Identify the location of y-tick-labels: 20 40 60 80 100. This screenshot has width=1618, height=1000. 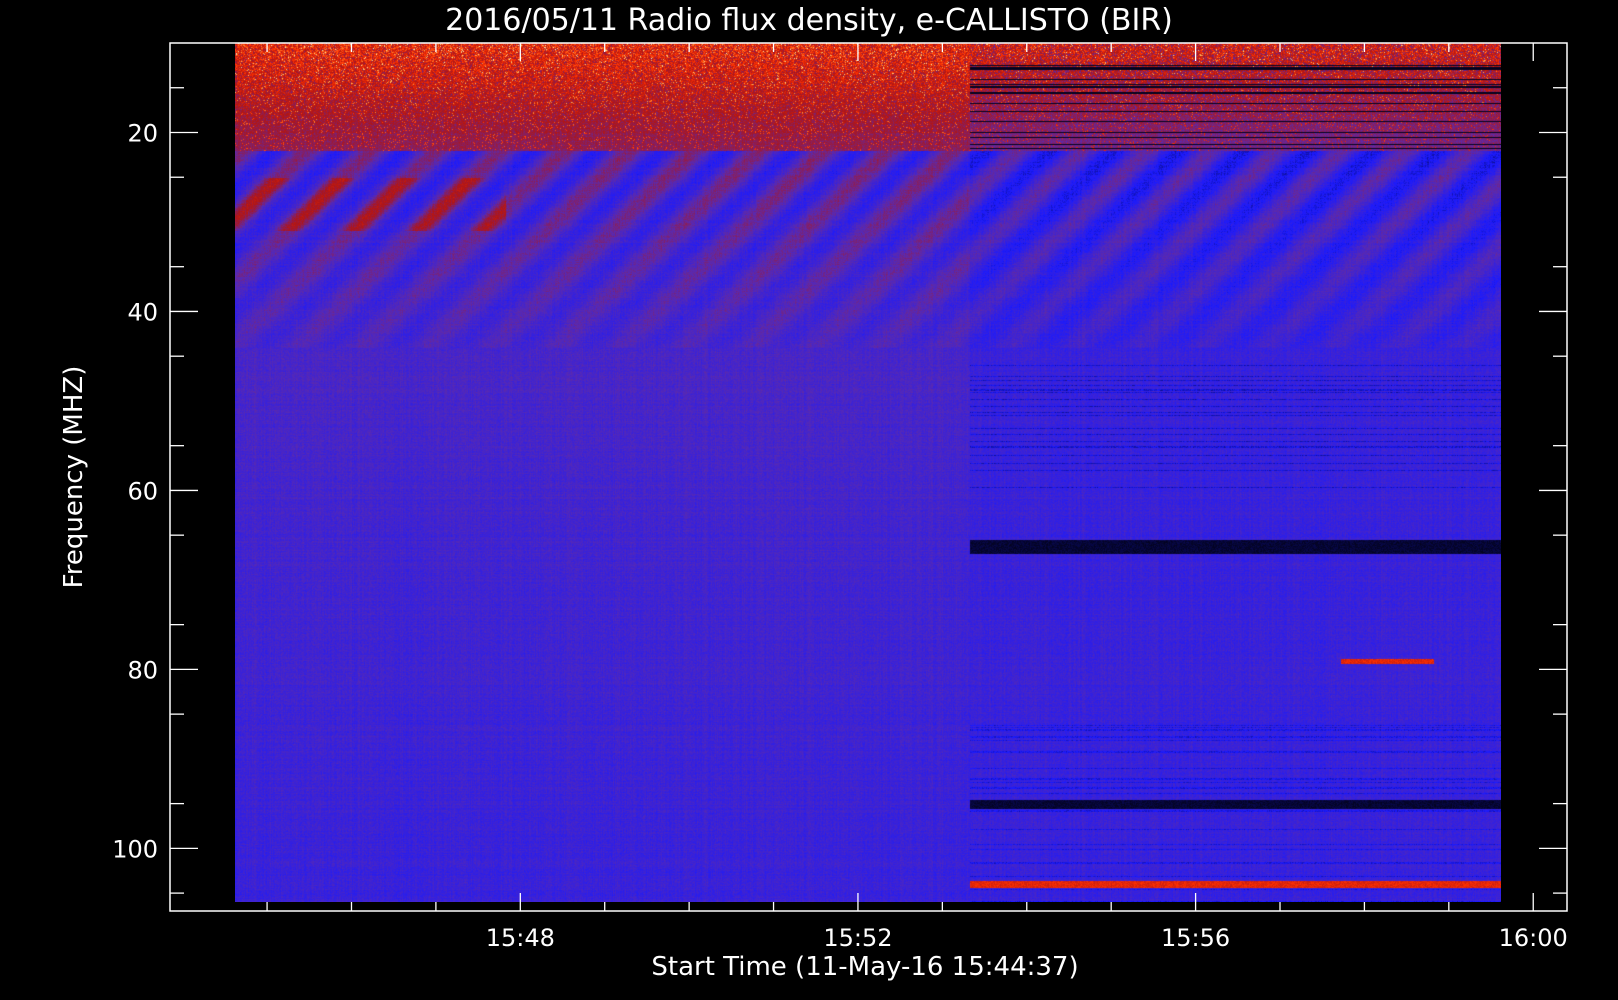
(135, 491).